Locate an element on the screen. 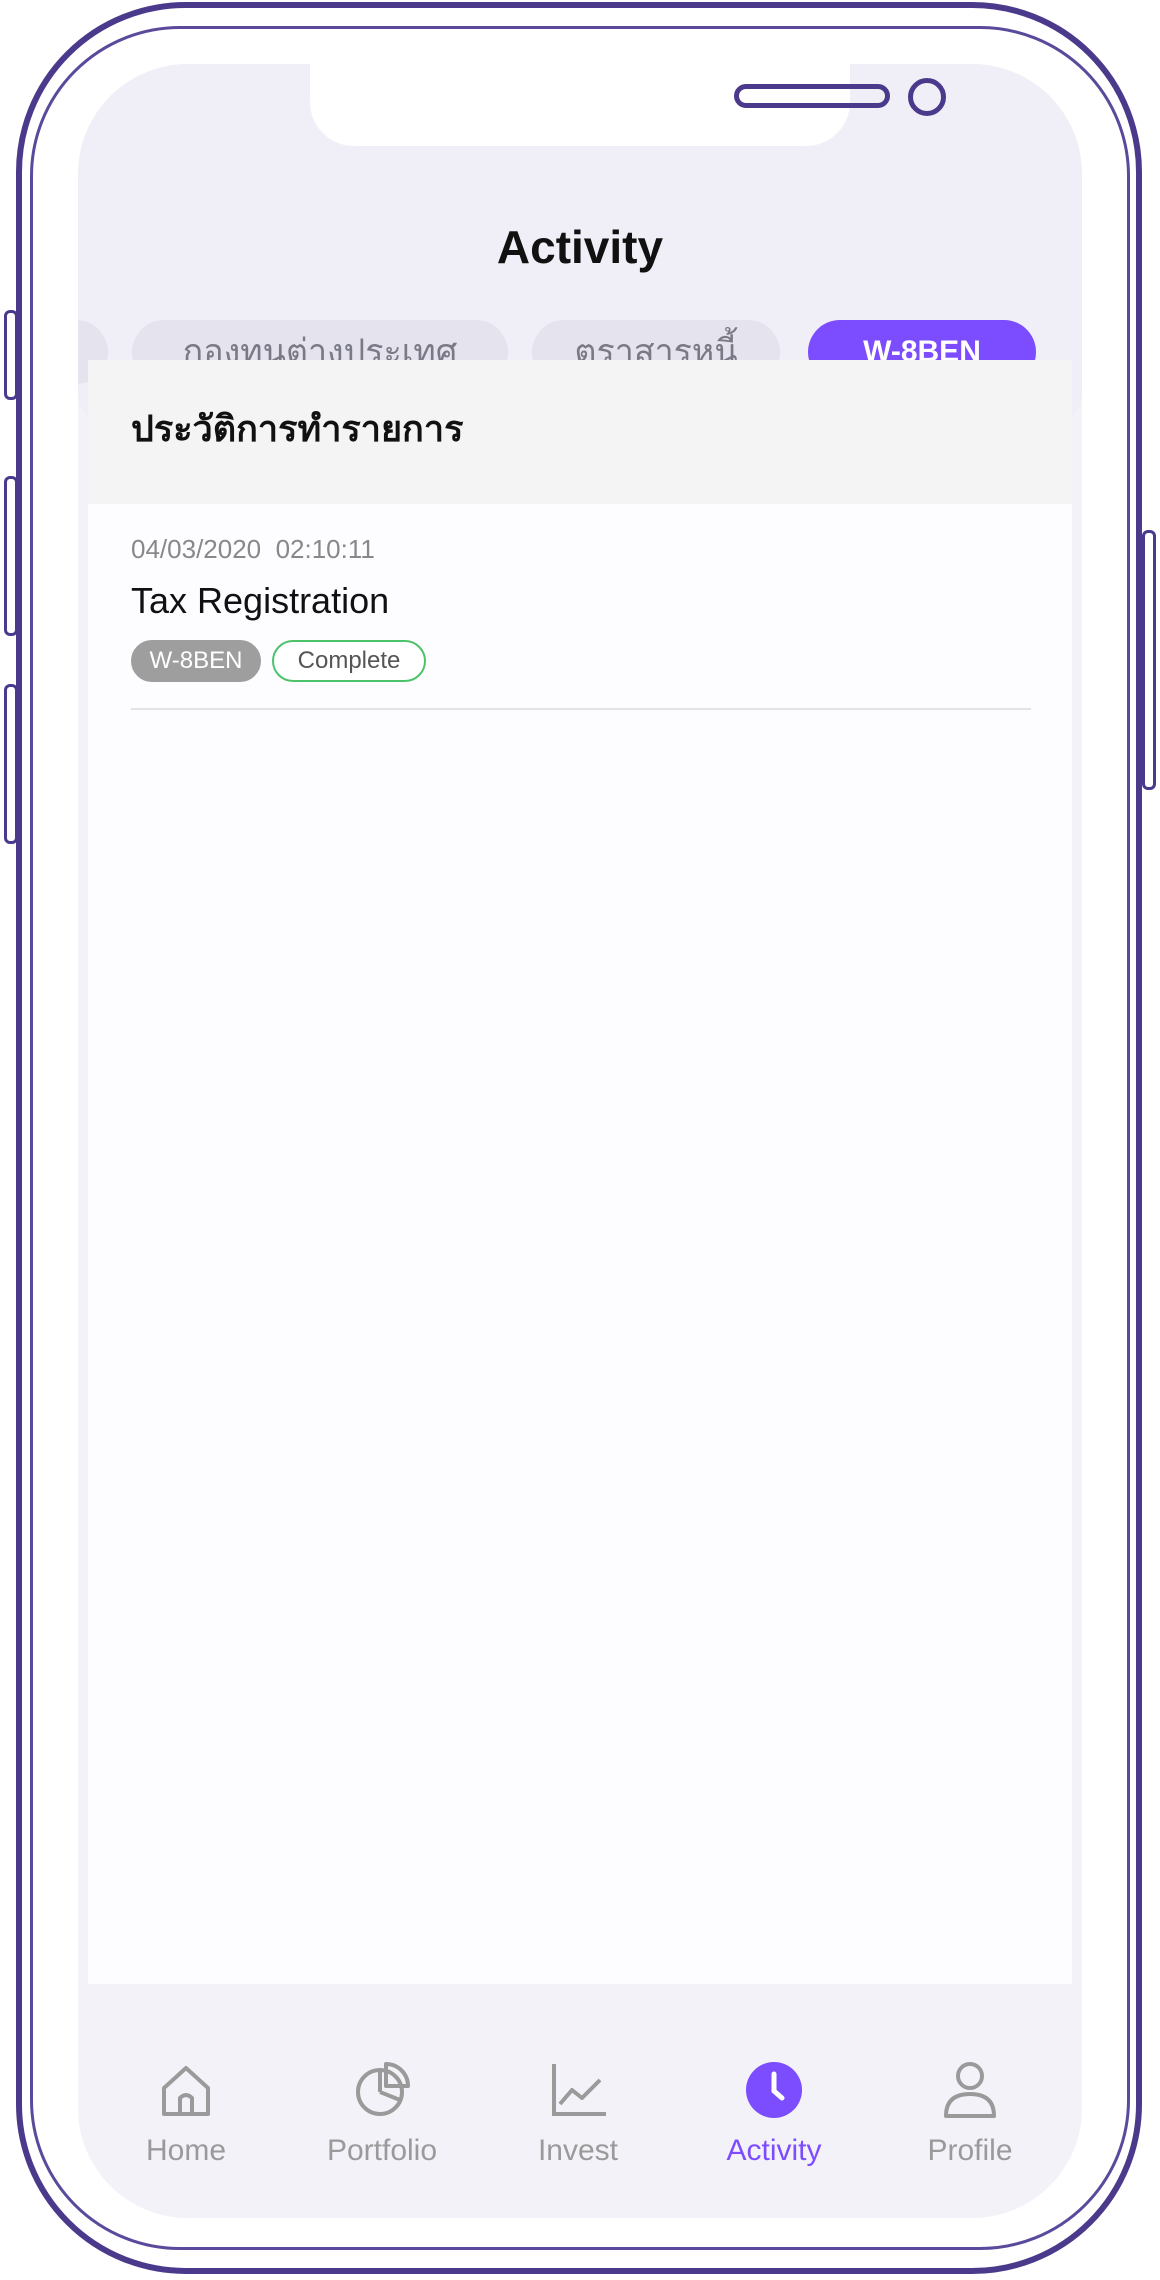  volume-down-button is located at coordinates (11, 764).